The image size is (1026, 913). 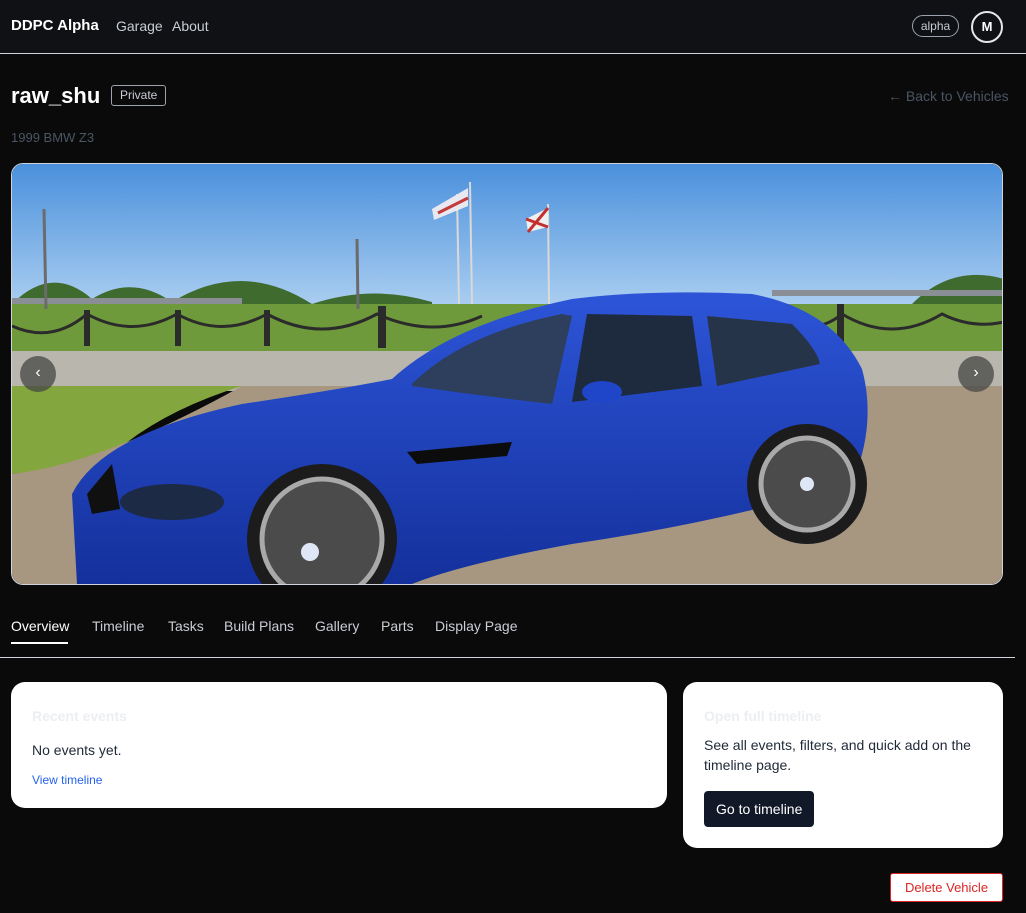 I want to click on delete-vehicle-button: Delete Vehicle, so click(x=946, y=887).